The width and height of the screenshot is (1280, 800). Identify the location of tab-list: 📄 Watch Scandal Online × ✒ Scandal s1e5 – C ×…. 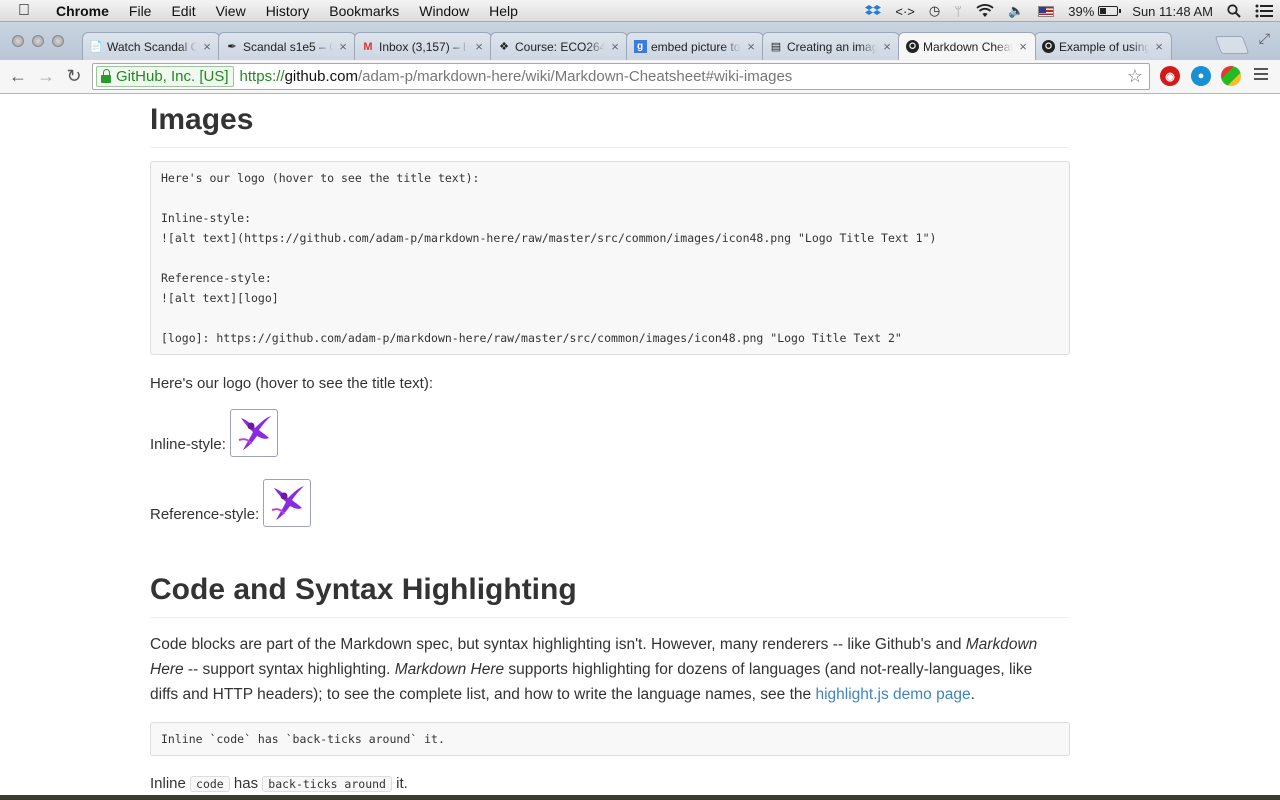
(627, 46).